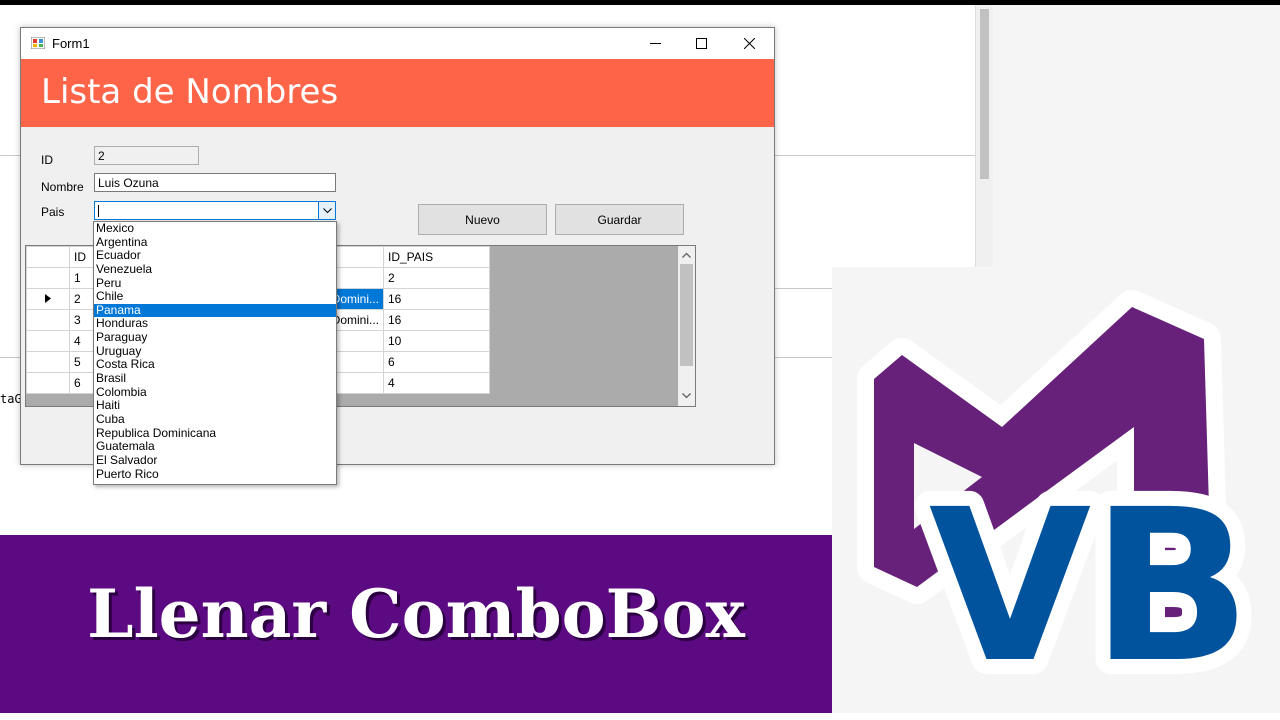 This screenshot has width=1280, height=720. I want to click on combobox-dropdown-button, so click(326, 210).